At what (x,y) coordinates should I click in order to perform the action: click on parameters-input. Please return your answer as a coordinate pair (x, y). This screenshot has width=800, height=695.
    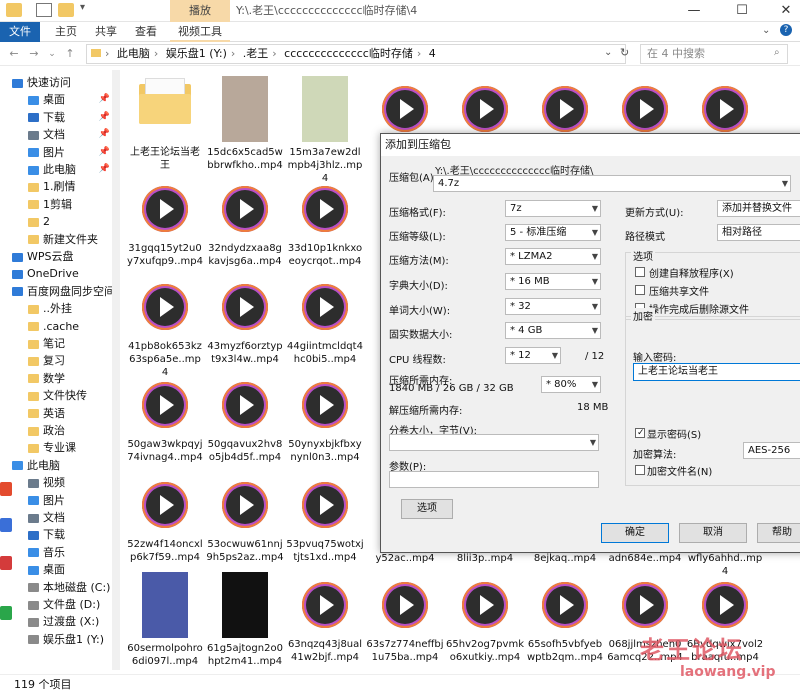
    Looking at the image, I should click on (494, 479).